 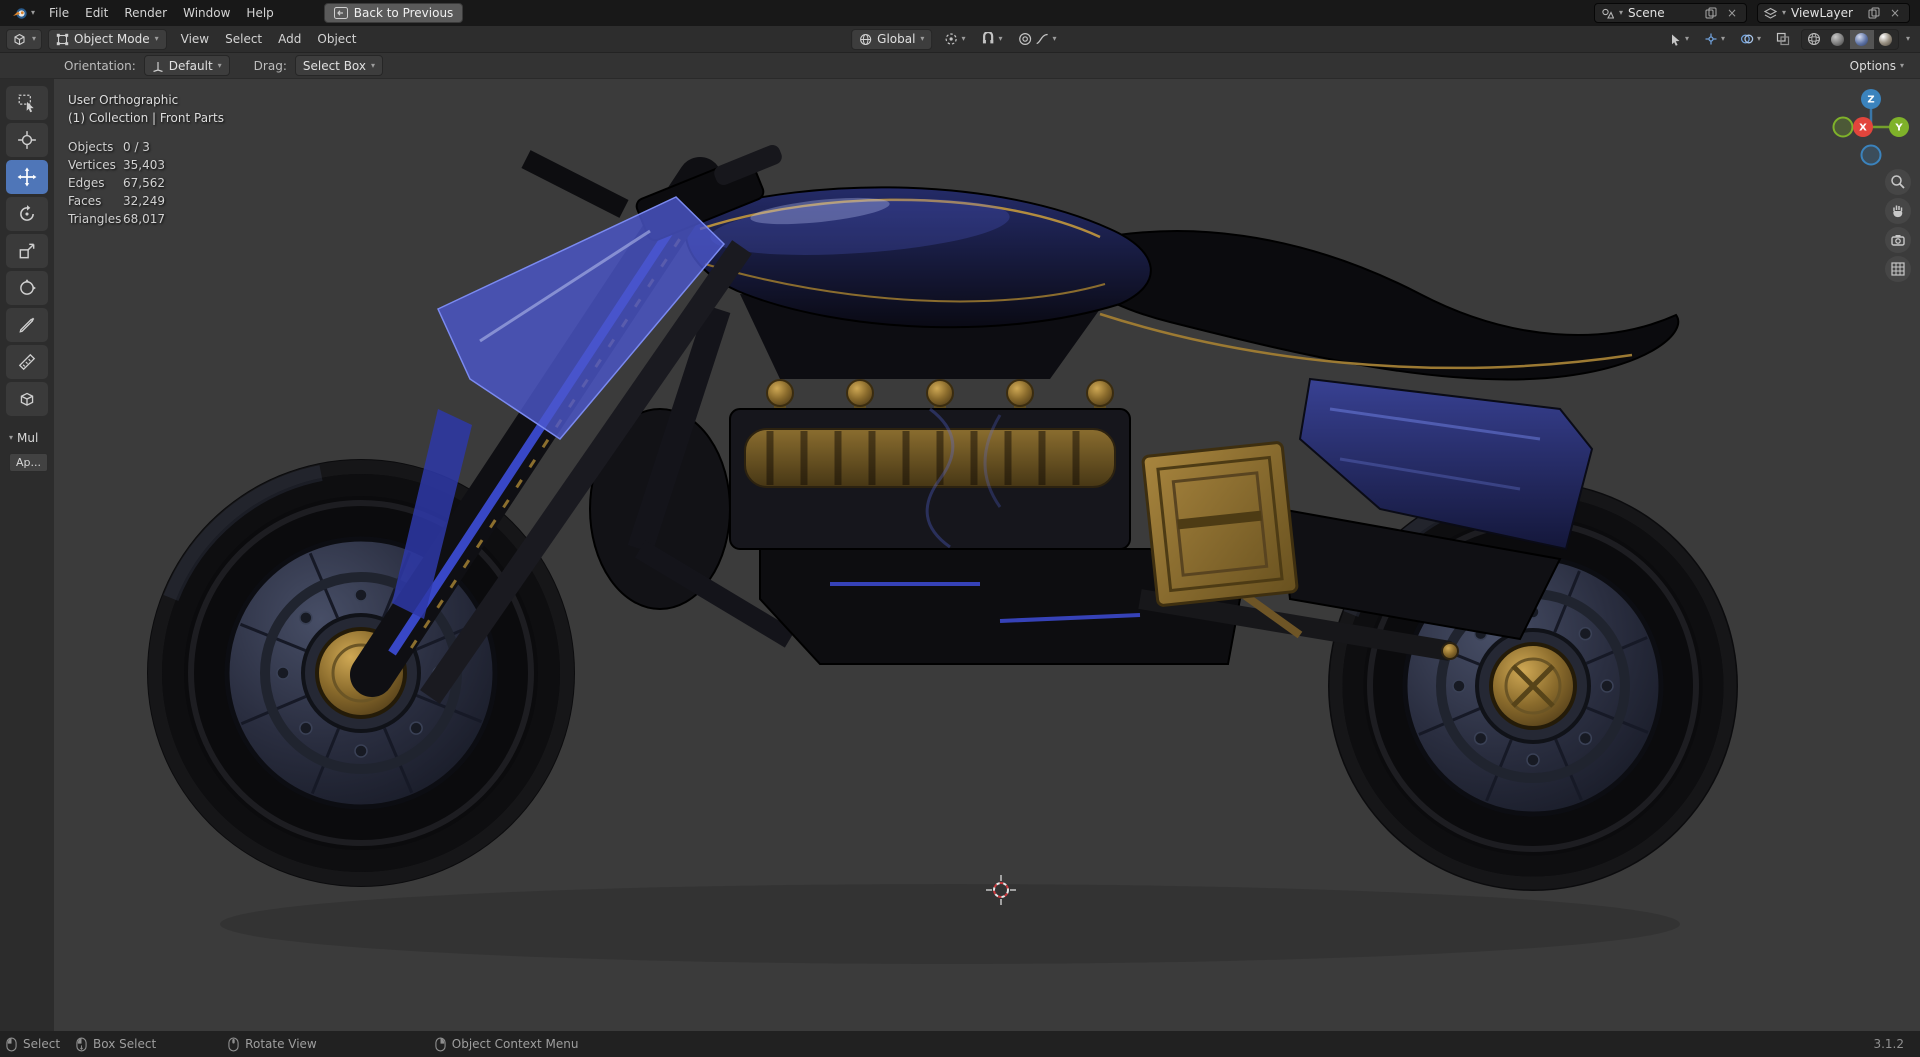 I want to click on measure-tool, so click(x=27, y=362).